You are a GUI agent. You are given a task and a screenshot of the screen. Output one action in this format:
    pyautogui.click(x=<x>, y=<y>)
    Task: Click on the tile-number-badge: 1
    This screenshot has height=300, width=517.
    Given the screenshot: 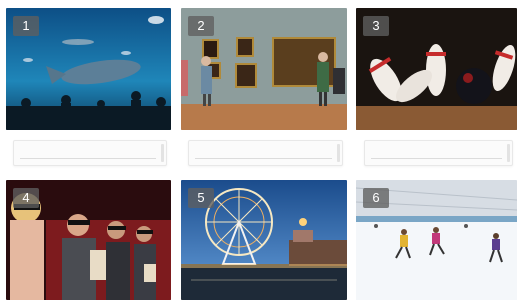 What is the action you would take?
    pyautogui.click(x=26, y=26)
    